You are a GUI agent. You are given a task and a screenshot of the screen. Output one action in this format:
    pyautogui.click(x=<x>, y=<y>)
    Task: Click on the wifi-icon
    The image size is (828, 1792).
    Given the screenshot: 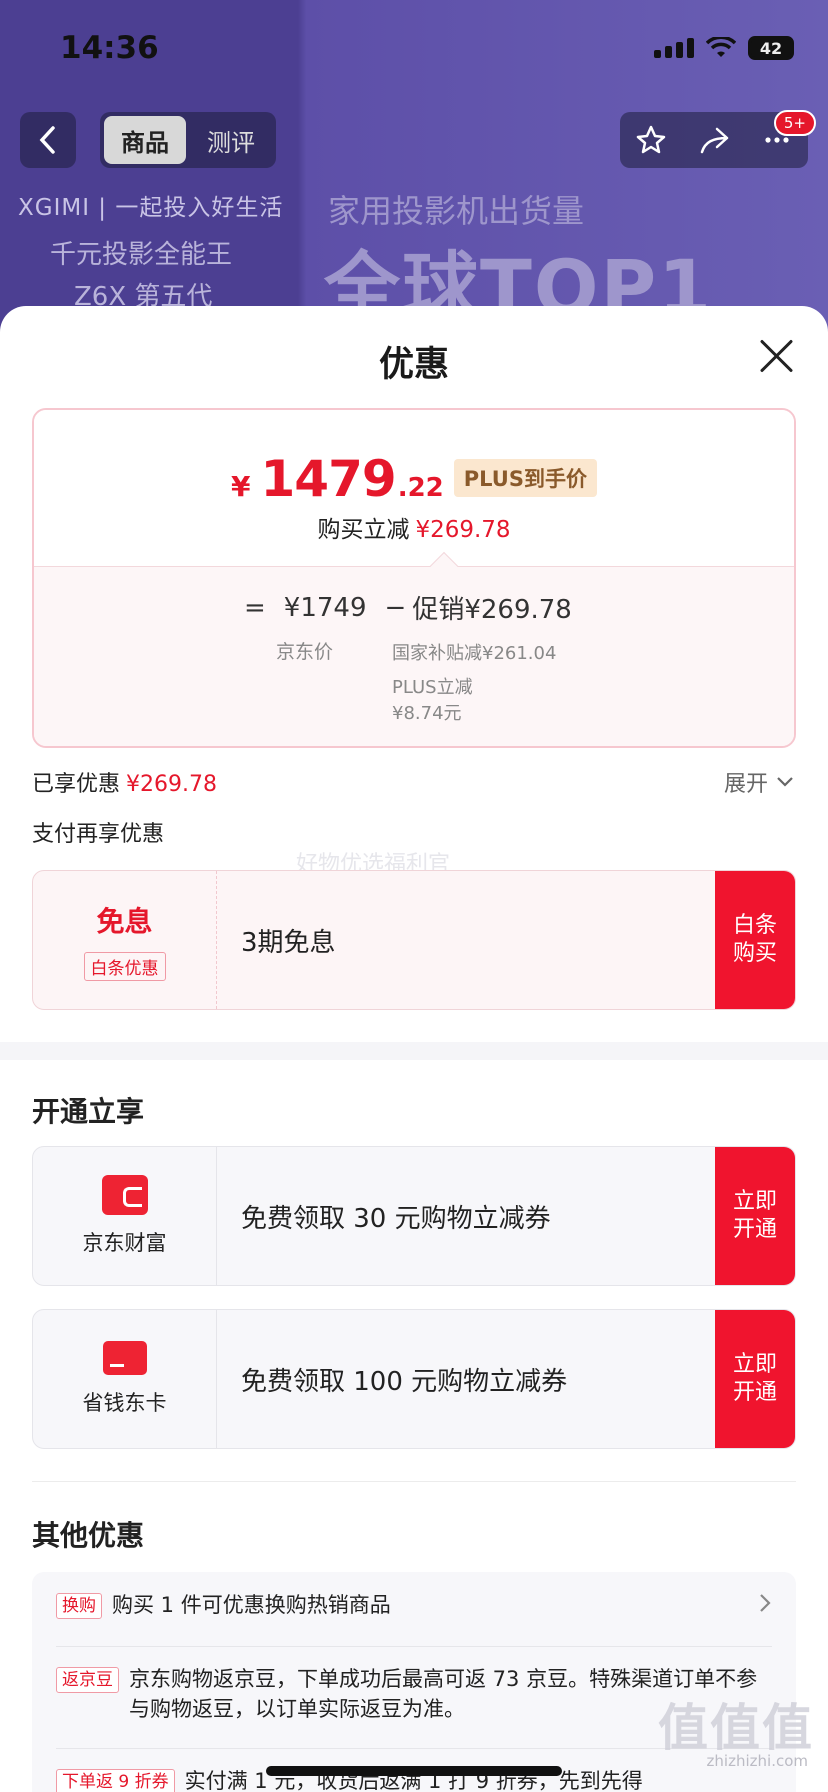 What is the action you would take?
    pyautogui.click(x=721, y=47)
    